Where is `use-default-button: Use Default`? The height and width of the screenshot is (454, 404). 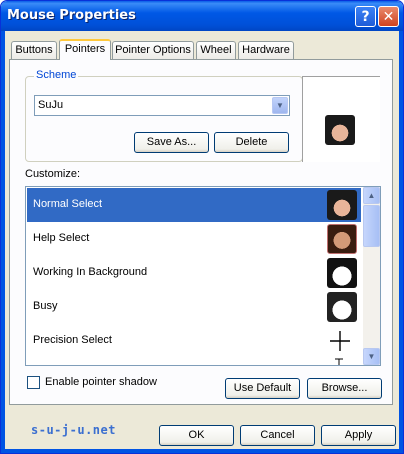 use-default-button: Use Default is located at coordinates (262, 388).